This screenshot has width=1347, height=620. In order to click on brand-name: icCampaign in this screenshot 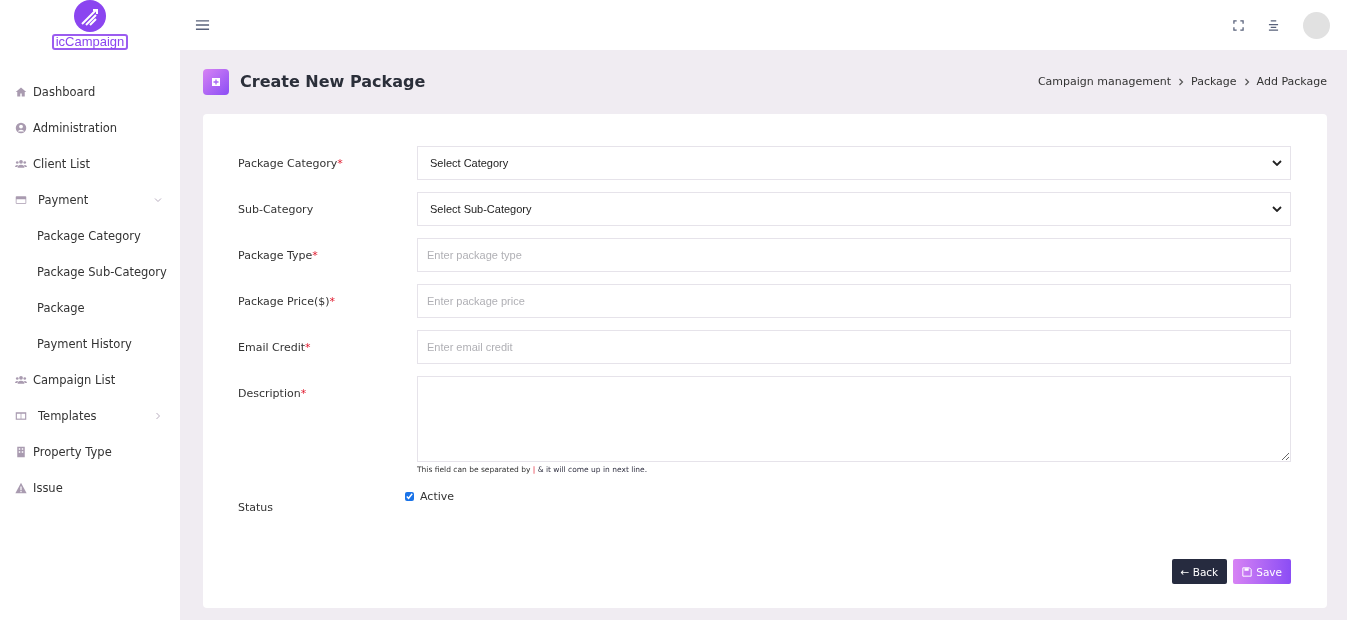, I will do `click(90, 42)`.